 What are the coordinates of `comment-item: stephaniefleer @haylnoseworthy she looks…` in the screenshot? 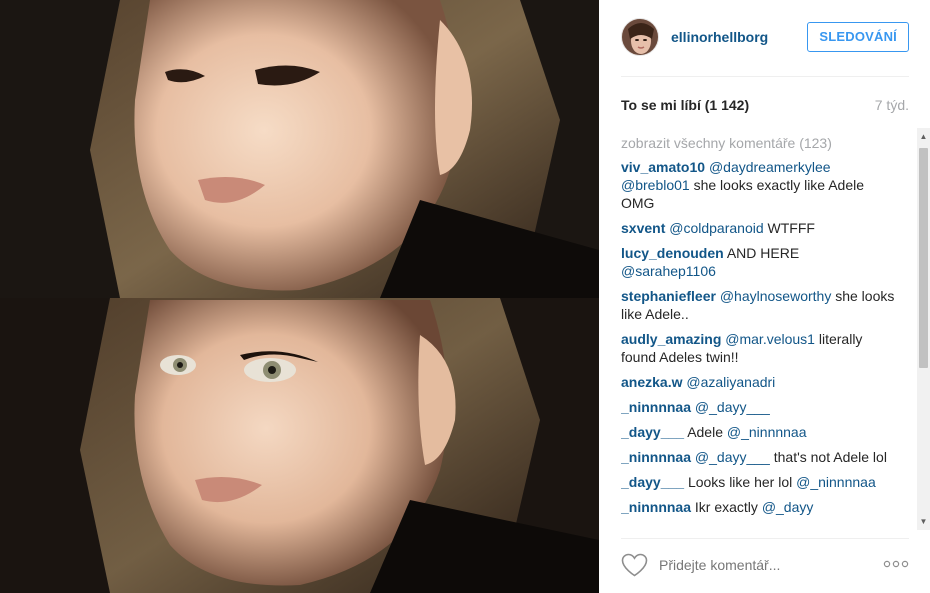 It's located at (759, 305).